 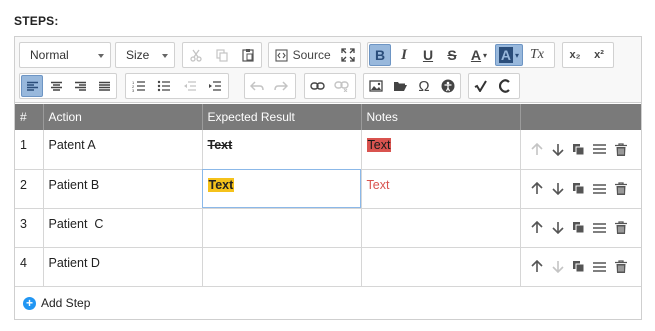 What do you see at coordinates (123, 150) in the screenshot?
I see `action-cell: Patent A` at bounding box center [123, 150].